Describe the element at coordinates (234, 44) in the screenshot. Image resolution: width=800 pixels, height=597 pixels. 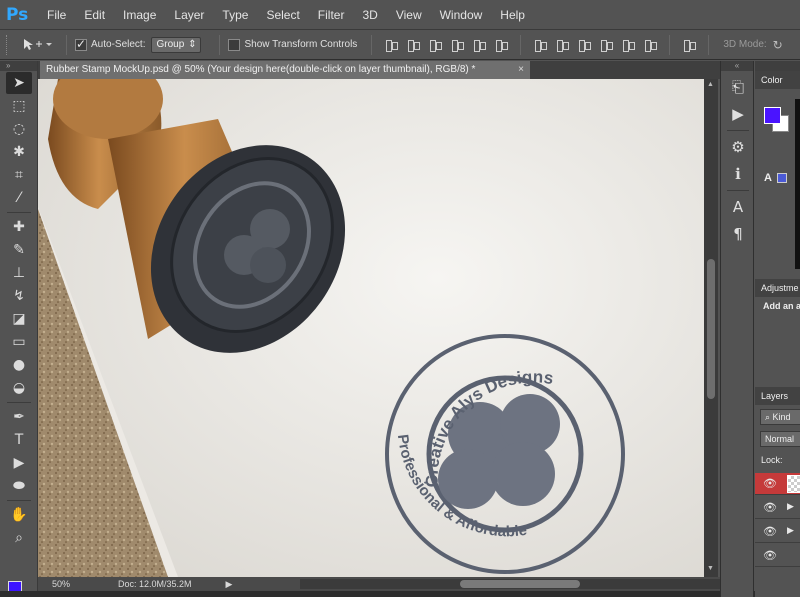
I see `show-transform-checkbox` at that location.